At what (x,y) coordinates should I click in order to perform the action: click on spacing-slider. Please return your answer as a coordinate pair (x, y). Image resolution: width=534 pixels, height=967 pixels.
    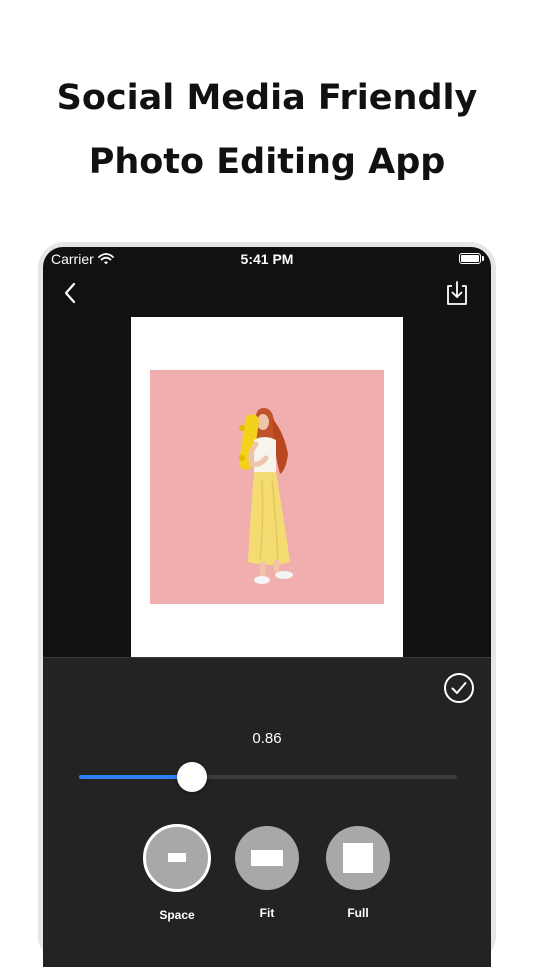
    Looking at the image, I should click on (268, 777).